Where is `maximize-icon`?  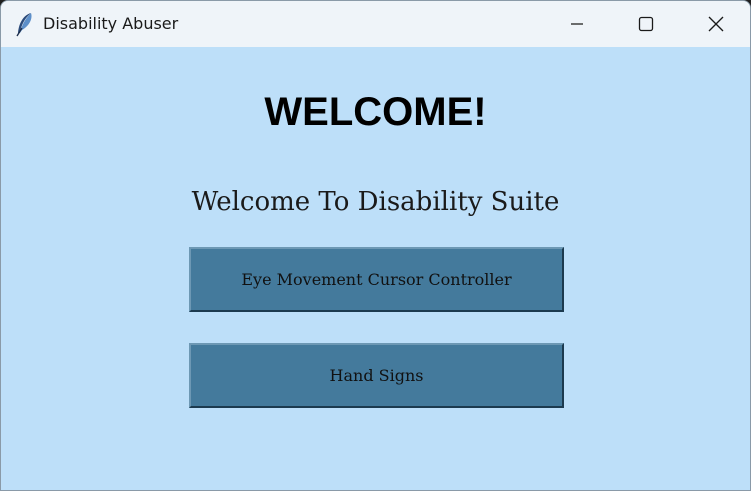
maximize-icon is located at coordinates (646, 24).